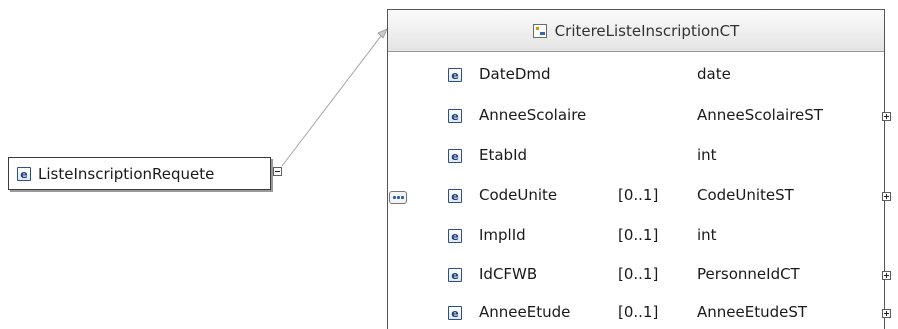 Image resolution: width=898 pixels, height=329 pixels. Describe the element at coordinates (647, 30) in the screenshot. I see `complex-type-name: CritereListeInscriptionCT` at that location.